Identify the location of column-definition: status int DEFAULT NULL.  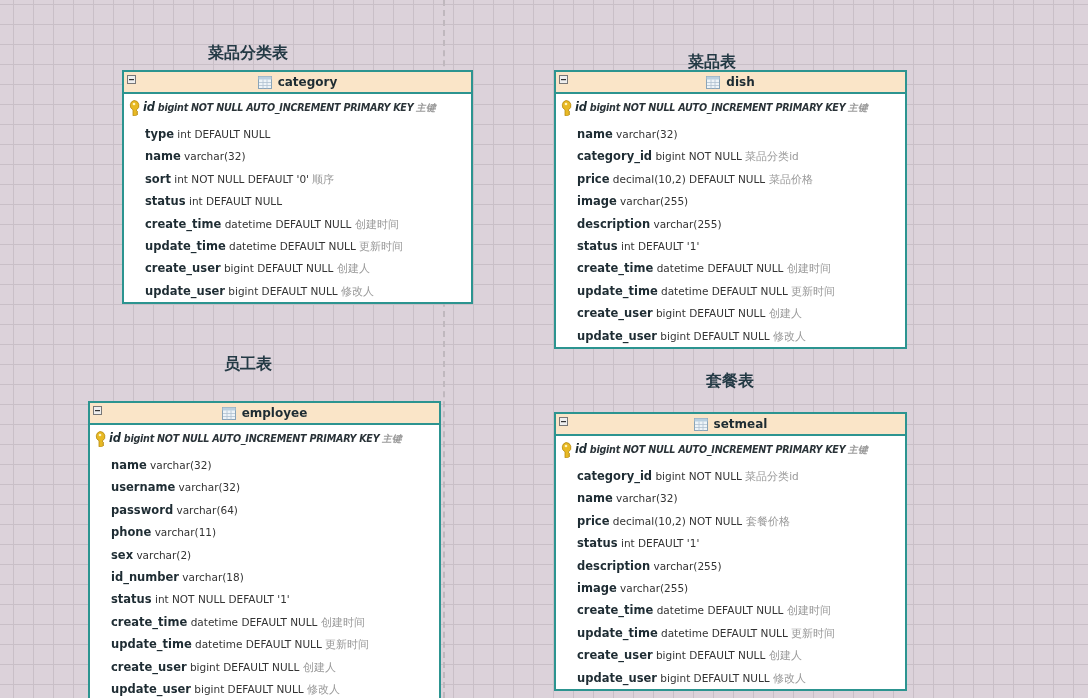
(214, 202).